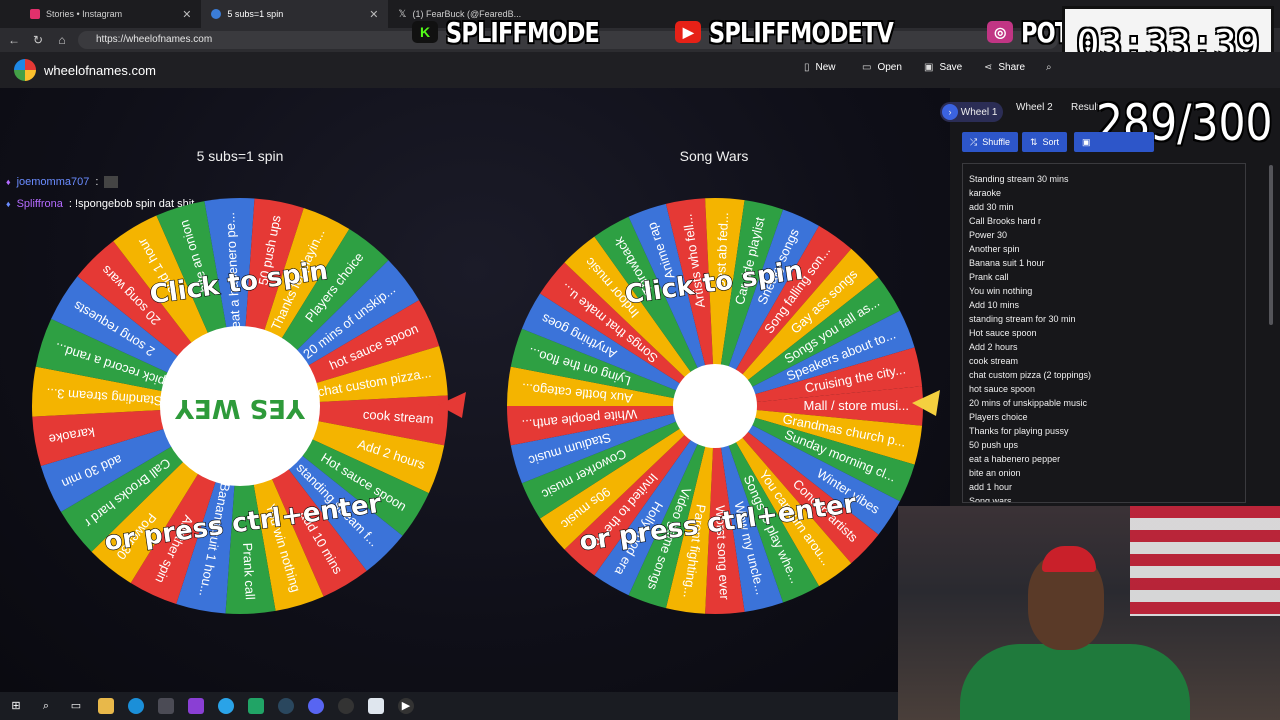  I want to click on entry-line: standing stream for 30 min, so click(1104, 319).